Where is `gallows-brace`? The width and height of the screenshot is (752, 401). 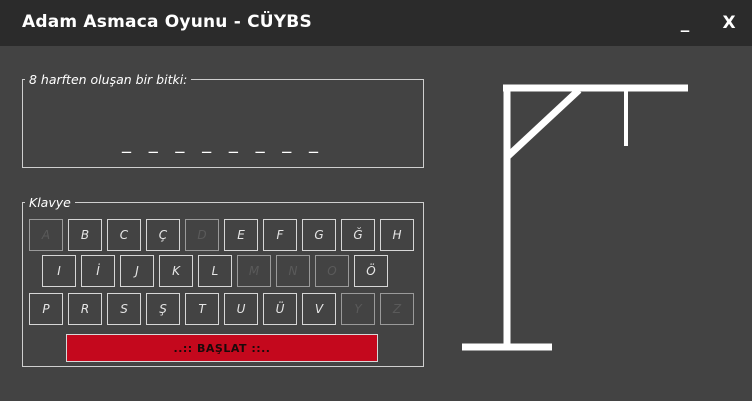
gallows-brace is located at coordinates (543, 123).